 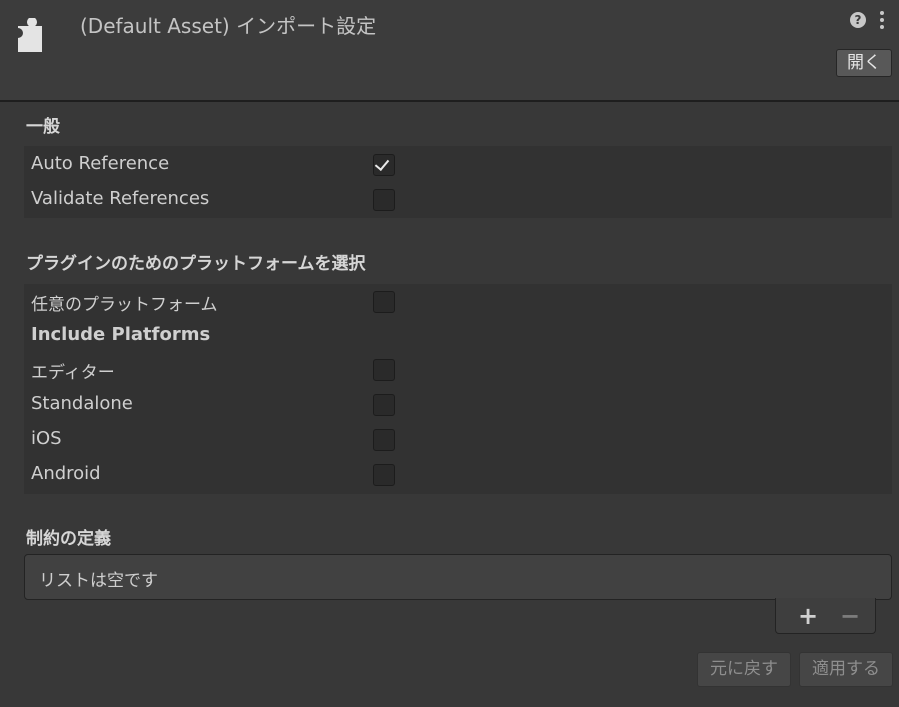 What do you see at coordinates (458, 439) in the screenshot?
I see `platform-row-ios: iOS` at bounding box center [458, 439].